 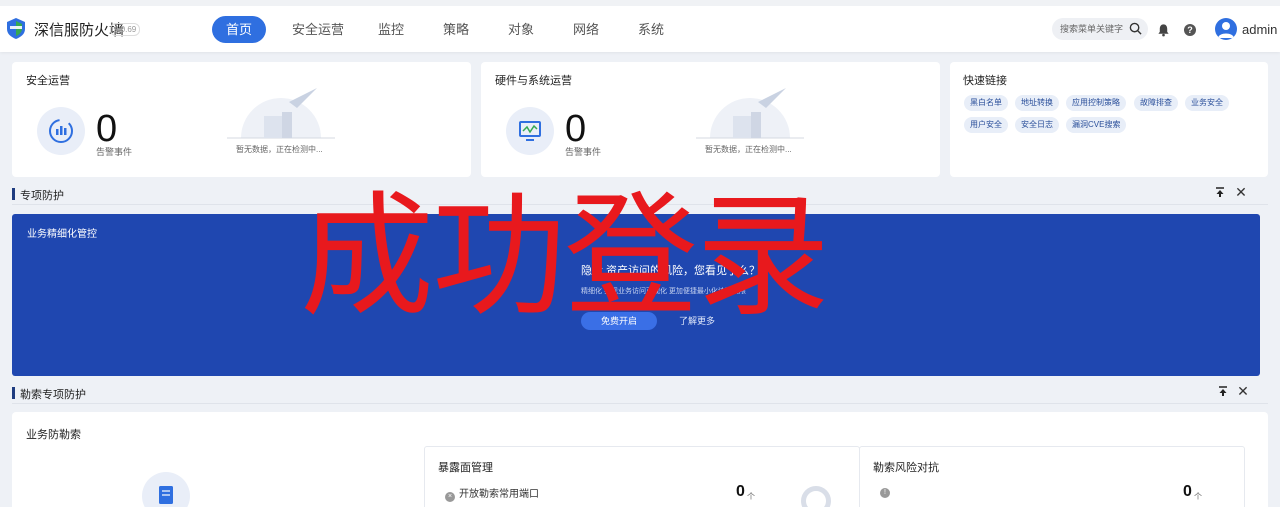 What do you see at coordinates (1198, 496) in the screenshot?
I see `risk-unit: 个` at bounding box center [1198, 496].